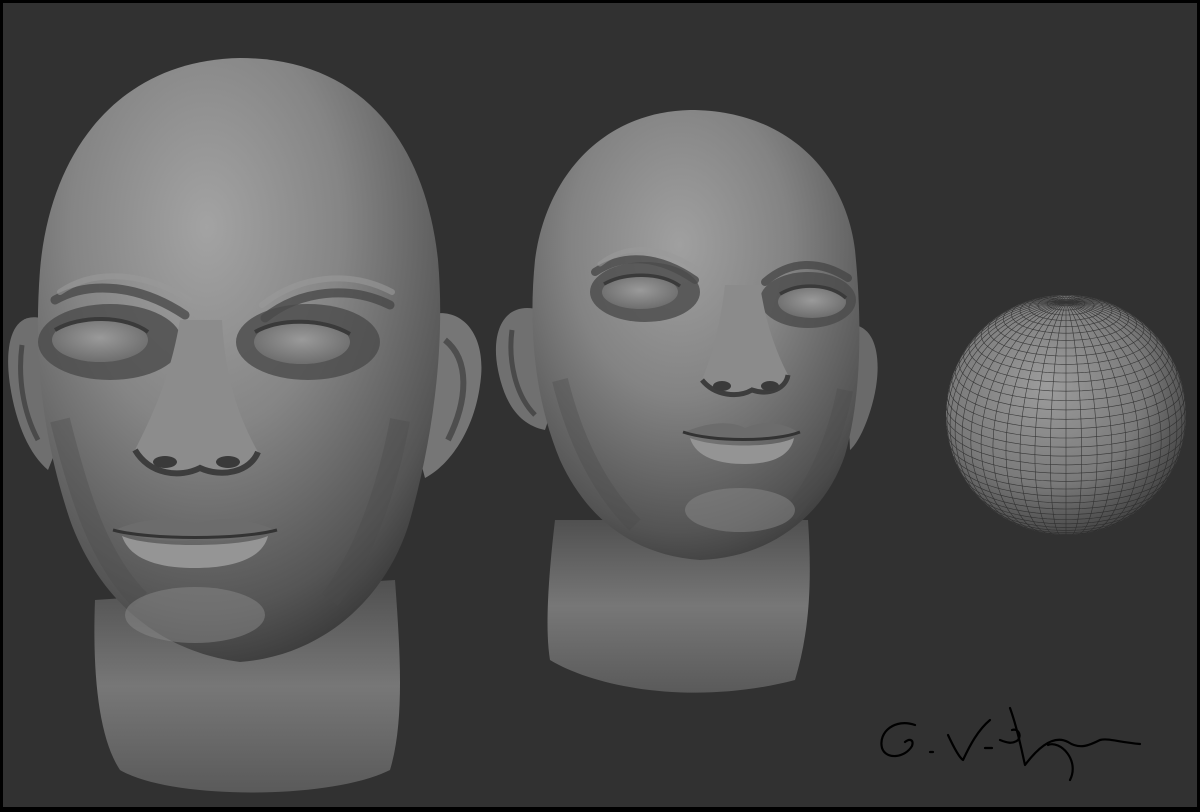  Describe the element at coordinates (1066, 415) in the screenshot. I see `polyframe-sphere` at that location.